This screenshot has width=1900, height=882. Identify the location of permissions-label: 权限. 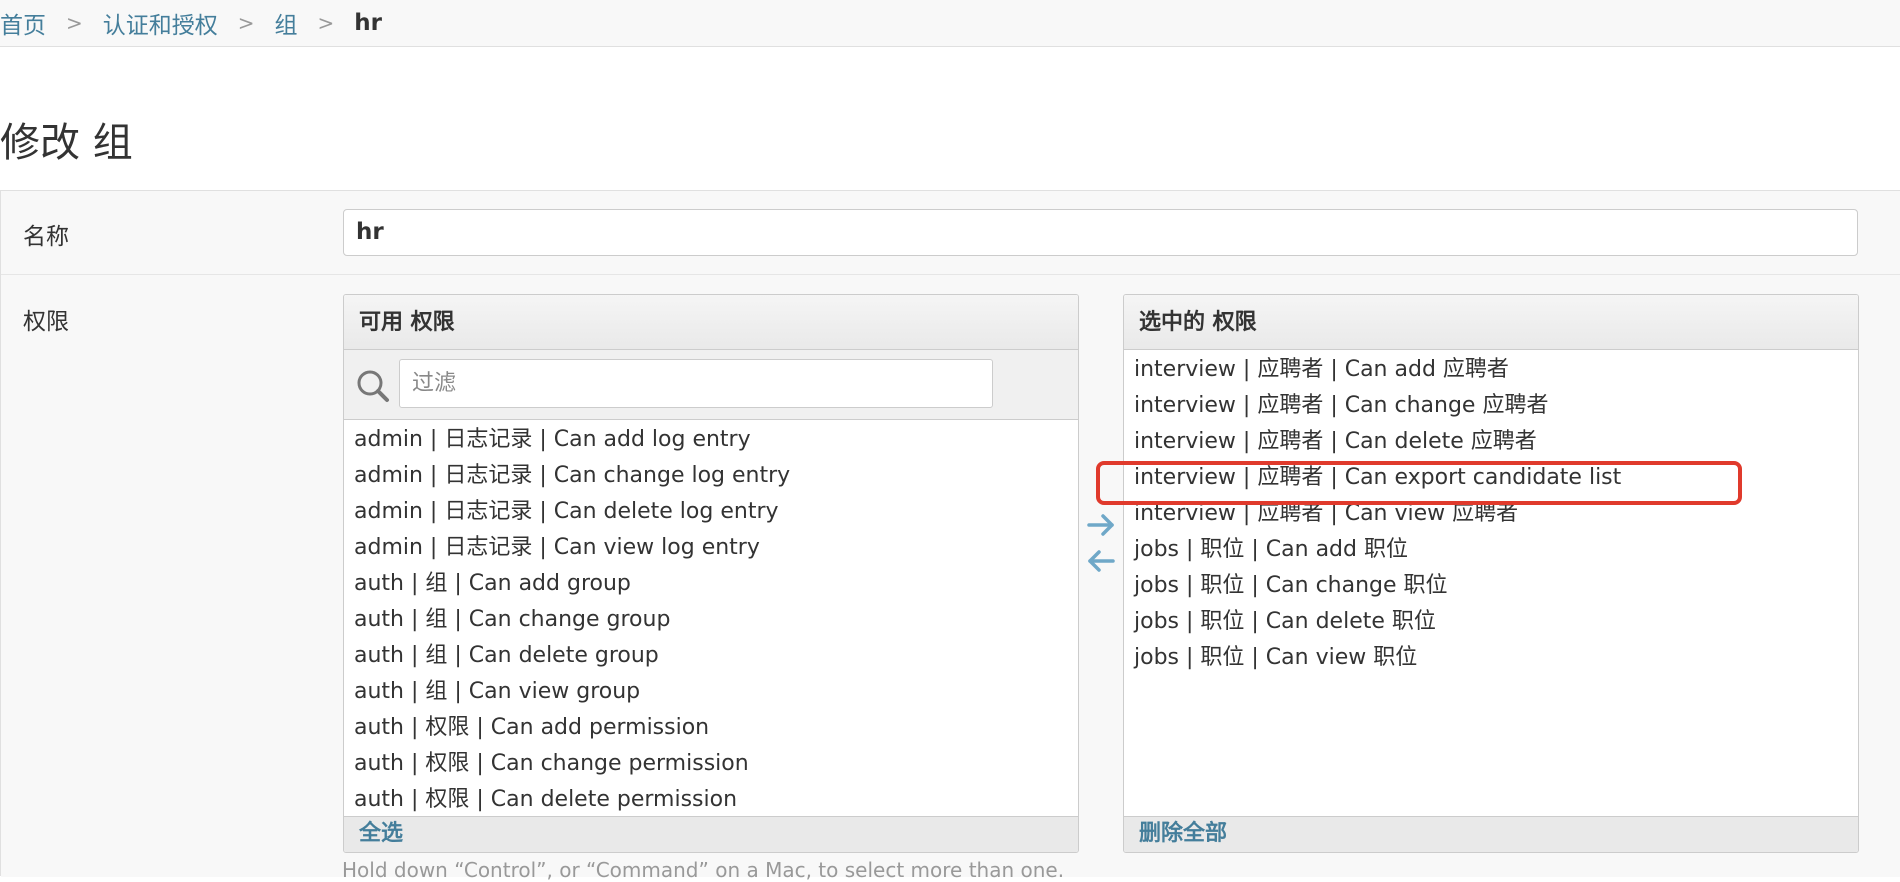
(46, 322).